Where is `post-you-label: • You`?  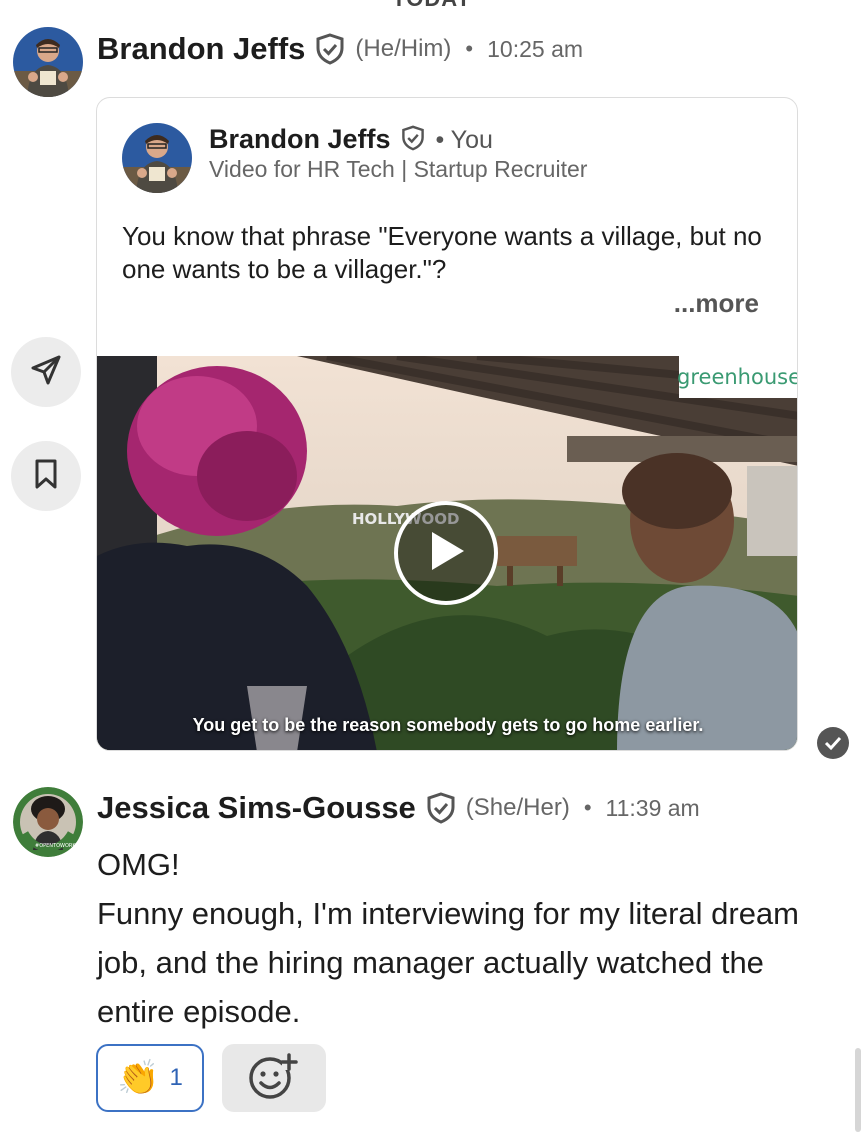 post-you-label: • You is located at coordinates (464, 140).